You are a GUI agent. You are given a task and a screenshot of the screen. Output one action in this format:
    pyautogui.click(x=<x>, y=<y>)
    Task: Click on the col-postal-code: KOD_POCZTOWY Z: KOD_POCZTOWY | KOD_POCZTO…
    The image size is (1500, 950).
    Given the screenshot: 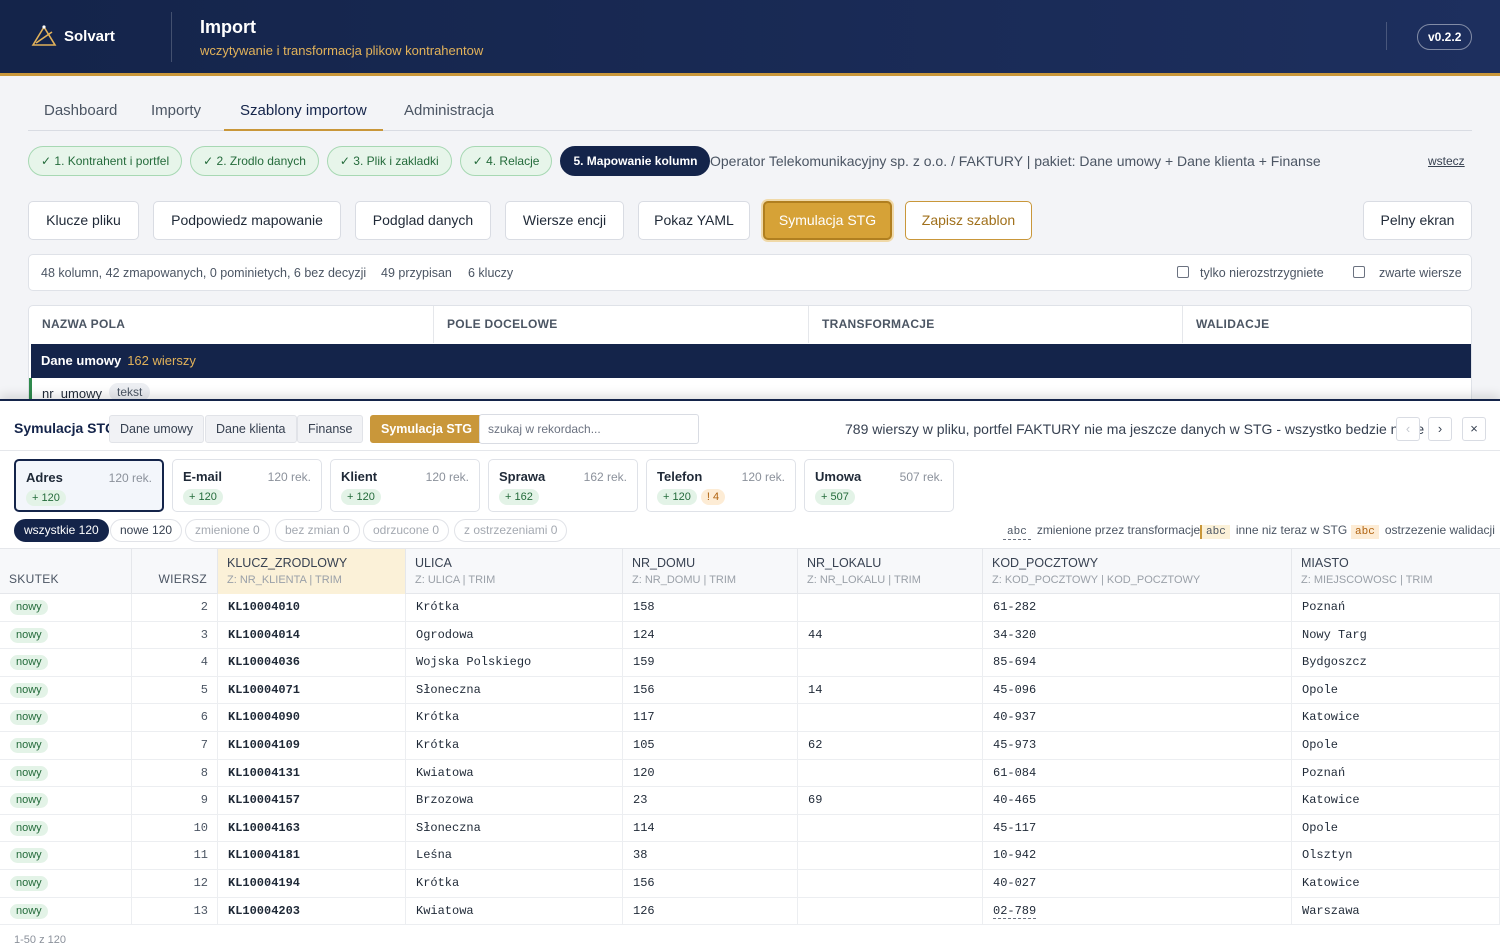 What is the action you would take?
    pyautogui.click(x=1137, y=571)
    